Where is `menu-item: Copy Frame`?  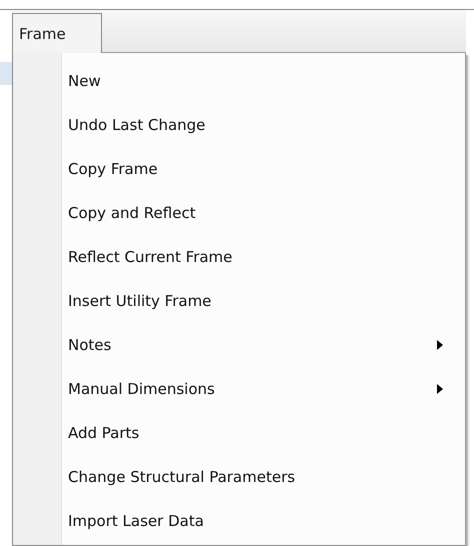 menu-item: Copy Frame is located at coordinates (263, 169).